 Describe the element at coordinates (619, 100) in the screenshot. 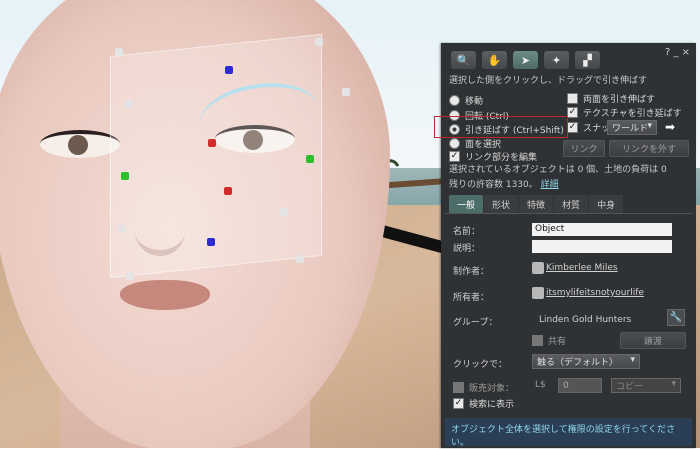

I see `checkbox-label: 両面を引き伸ばす` at that location.